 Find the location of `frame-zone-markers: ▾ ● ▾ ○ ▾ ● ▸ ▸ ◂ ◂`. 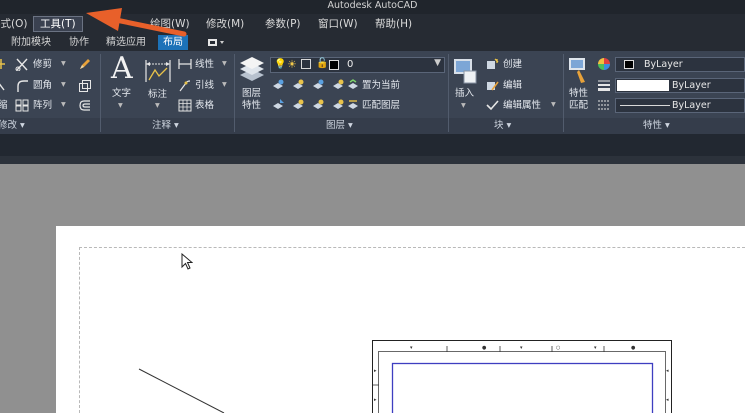

frame-zone-markers: ▾ ● ▾ ○ ▾ ● ▸ ▸ ◂ ◂ is located at coordinates (521, 374).